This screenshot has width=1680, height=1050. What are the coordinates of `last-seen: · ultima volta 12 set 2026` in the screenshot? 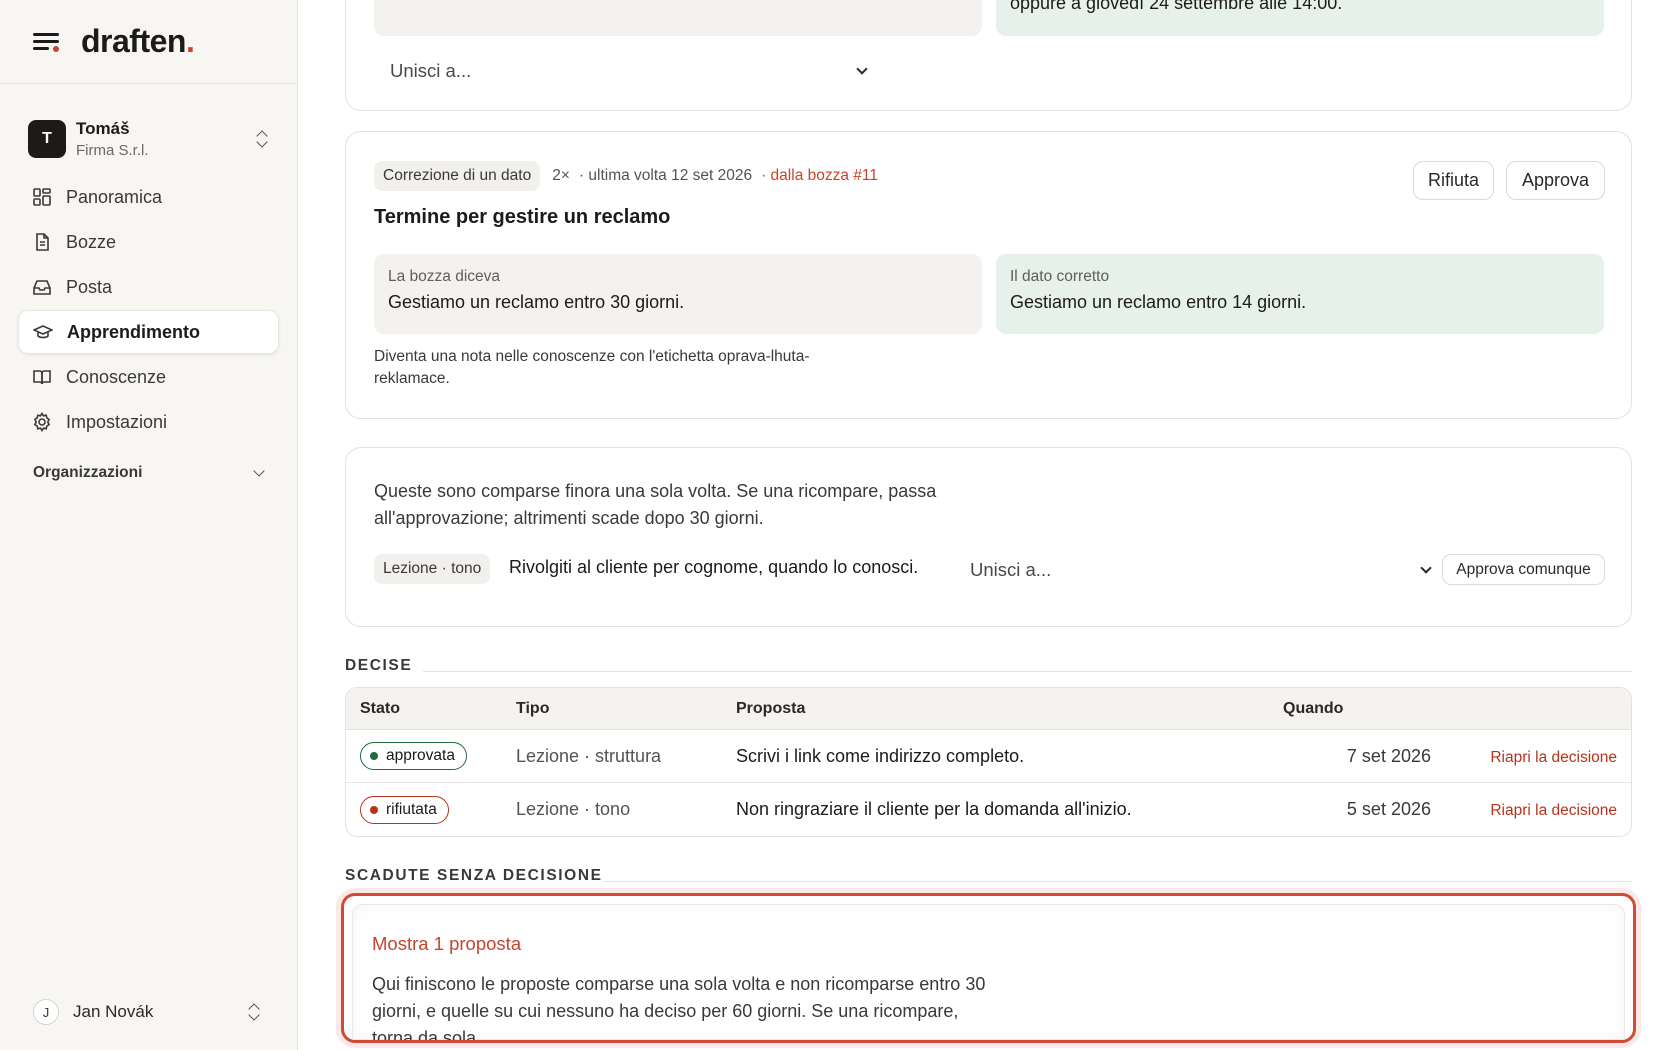 It's located at (665, 175).